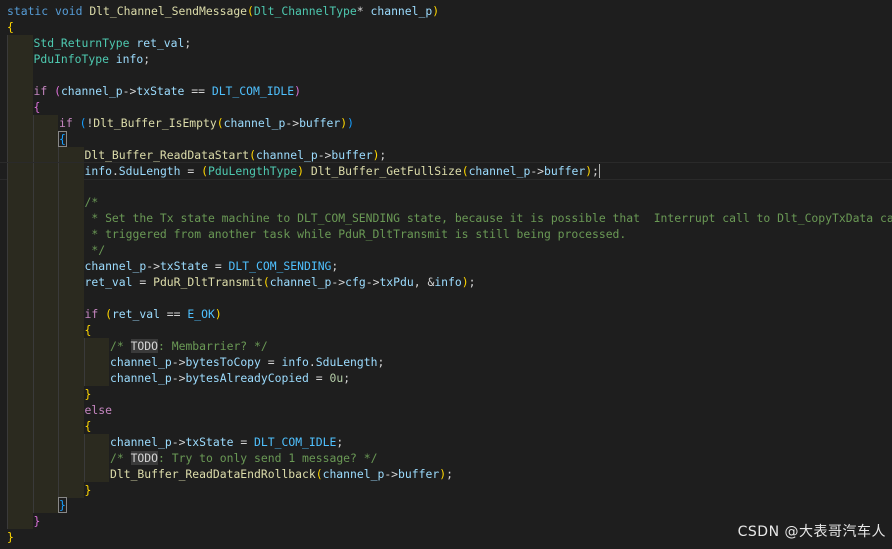 Image resolution: width=892 pixels, height=549 pixels. Describe the element at coordinates (446, 345) in the screenshot. I see `code-line: /* TODO: Membarrier? */` at that location.